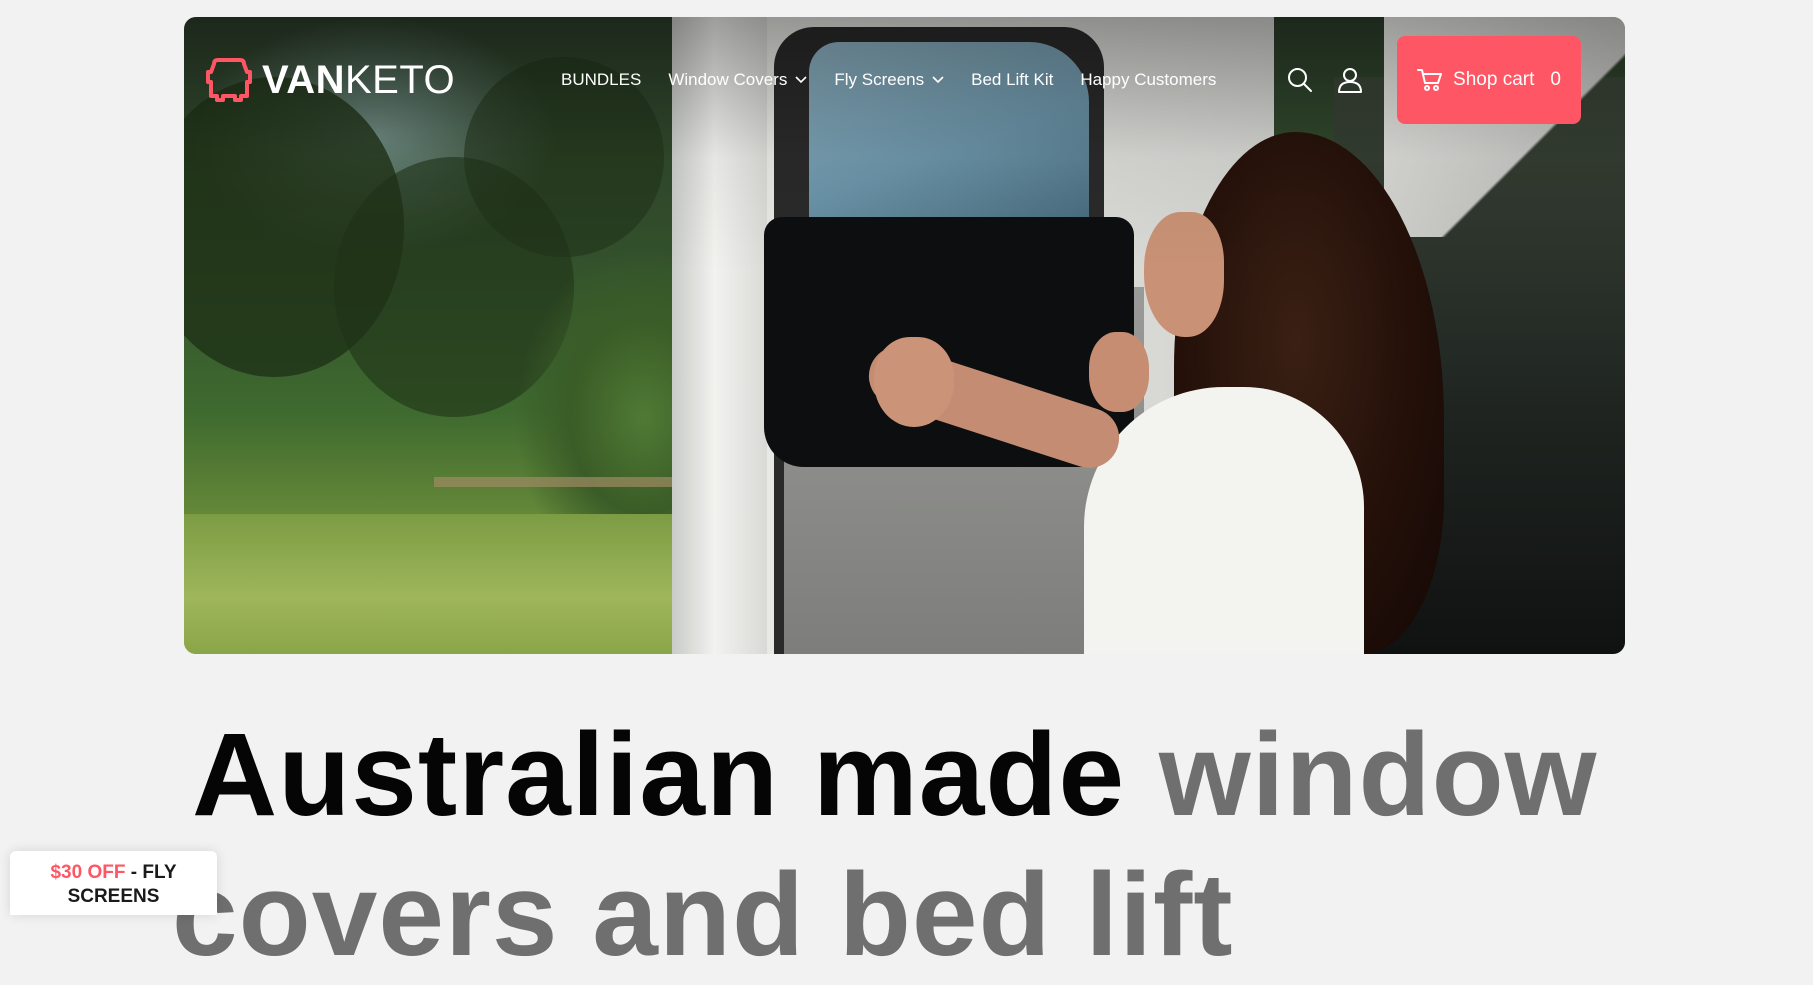 The height and width of the screenshot is (985, 1813). What do you see at coordinates (400, 80) in the screenshot?
I see `brand-name-light: KETO` at bounding box center [400, 80].